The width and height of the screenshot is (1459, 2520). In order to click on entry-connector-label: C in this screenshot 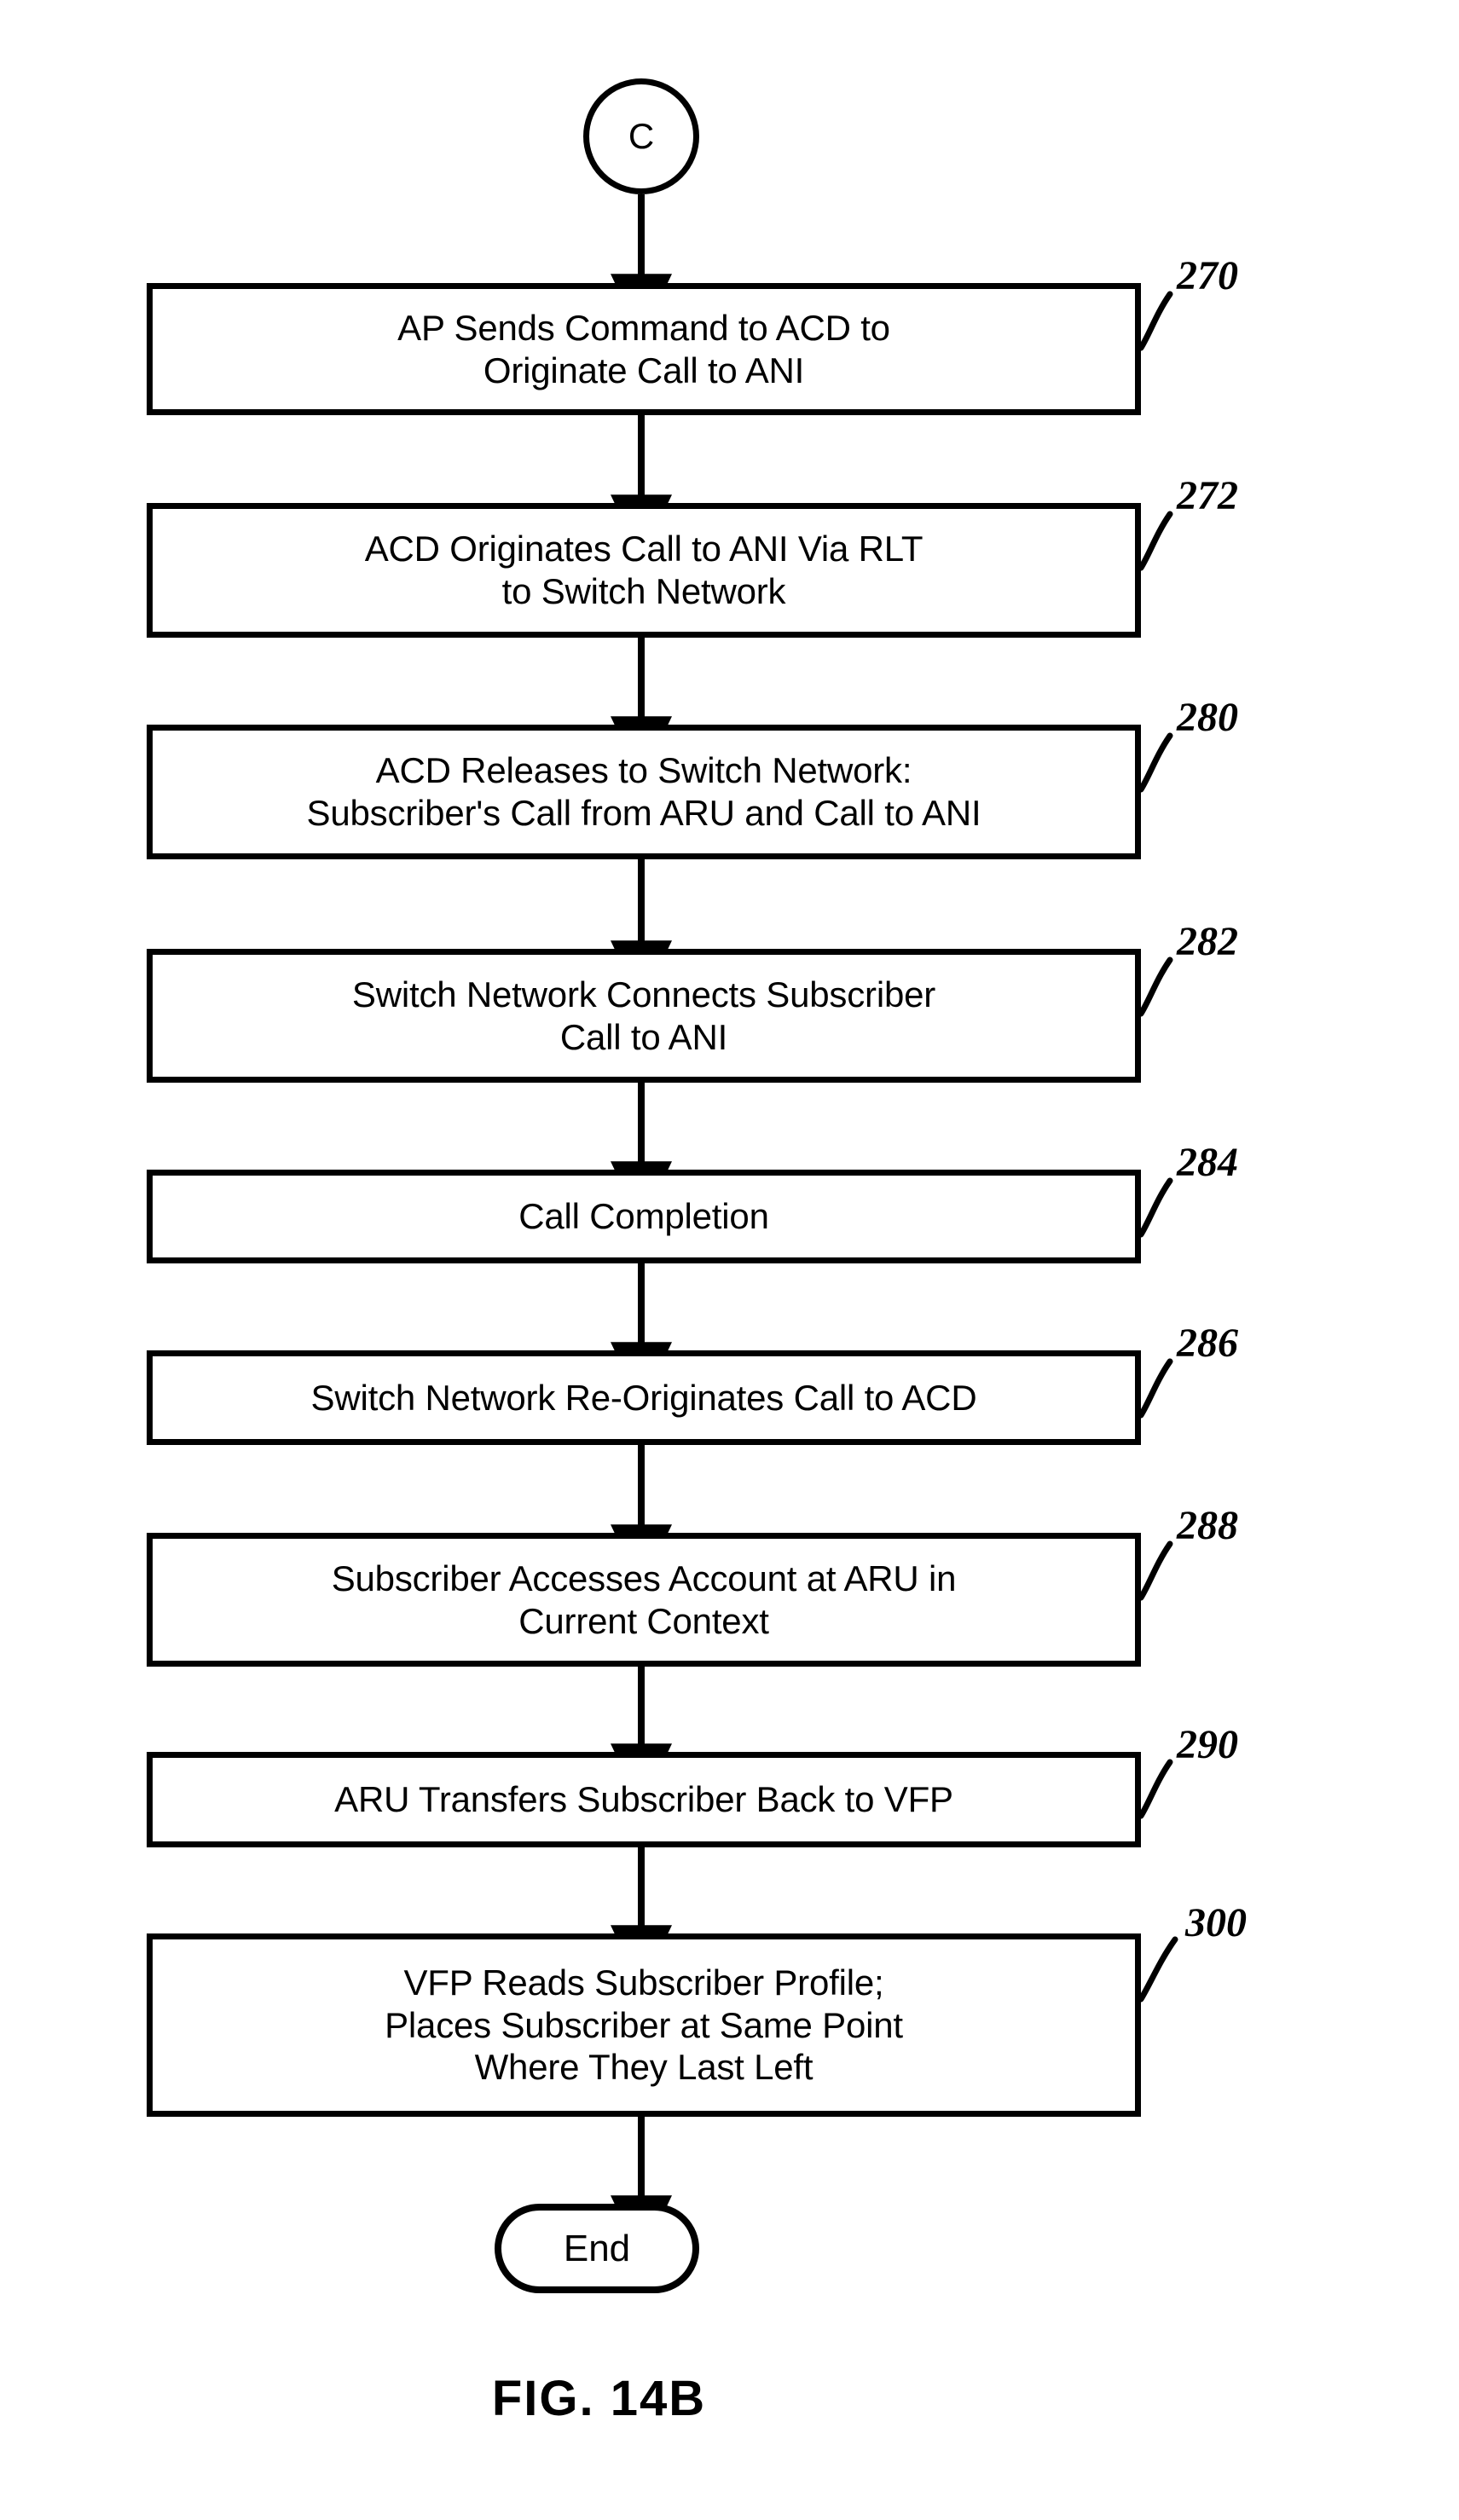, I will do `click(641, 136)`.